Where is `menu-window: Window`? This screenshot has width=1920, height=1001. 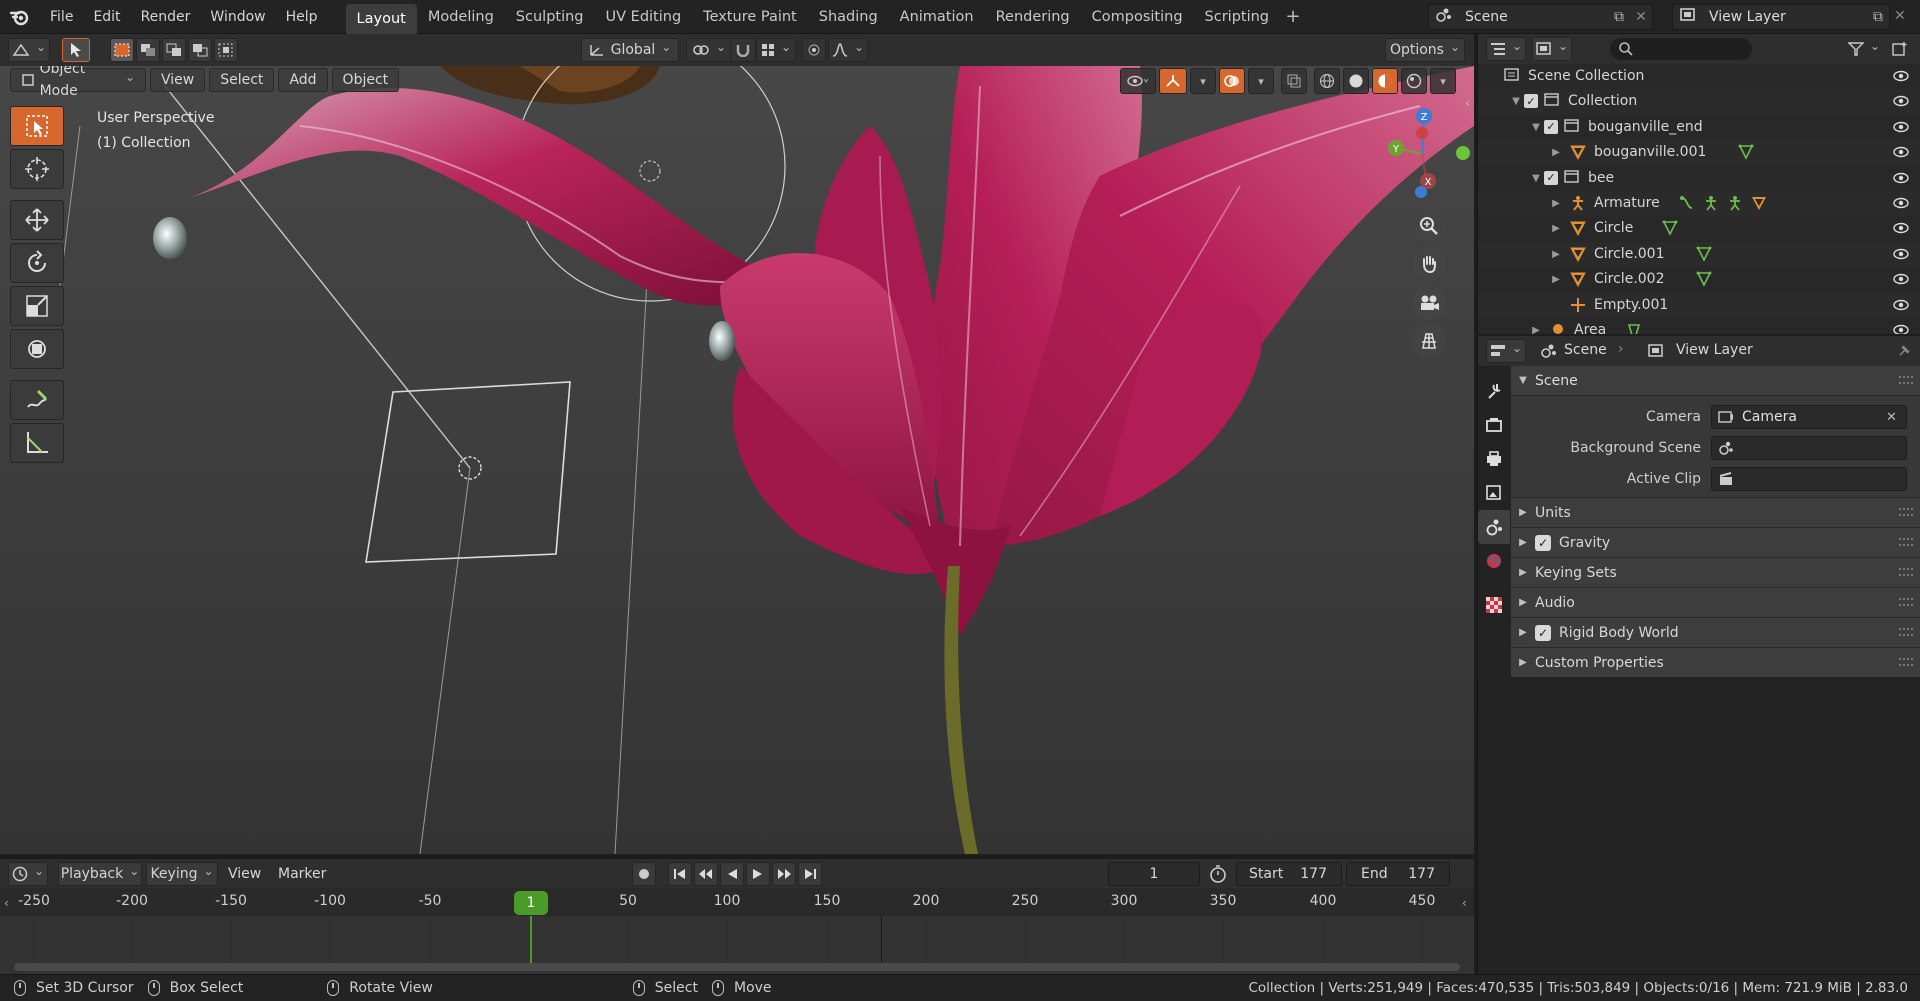
menu-window: Window is located at coordinates (237, 17).